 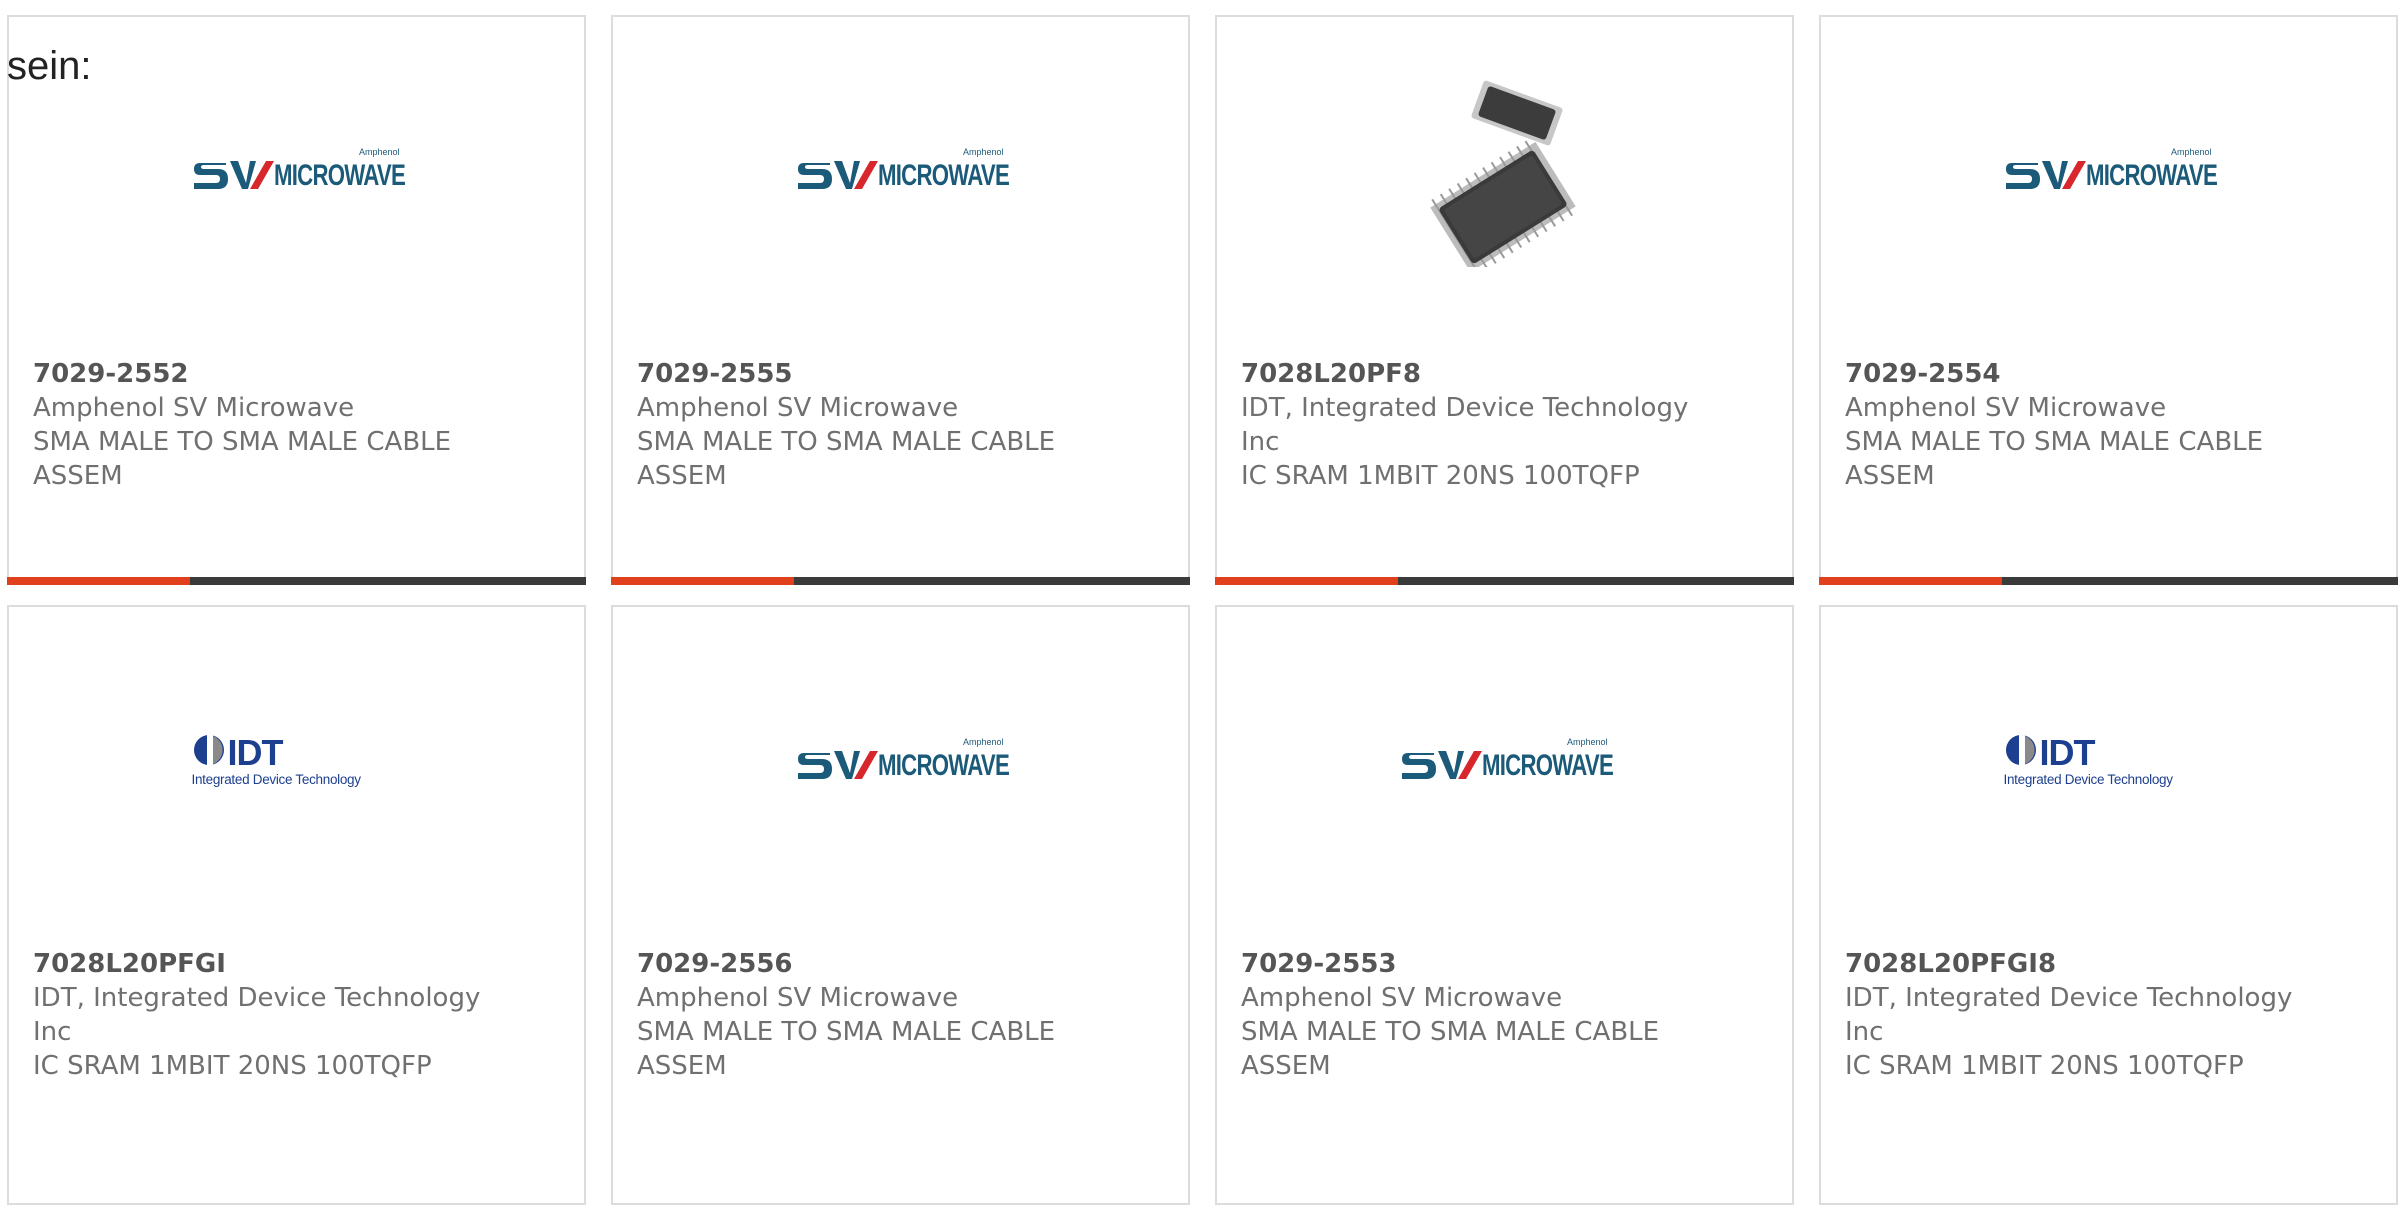 What do you see at coordinates (268, 964) in the screenshot?
I see `part-number: 7028L20PFGI` at bounding box center [268, 964].